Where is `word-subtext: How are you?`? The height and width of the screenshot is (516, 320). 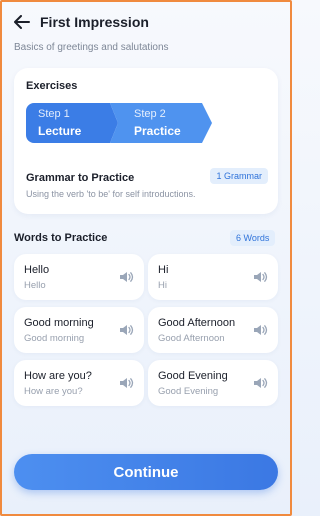
word-subtext: How are you? is located at coordinates (53, 391).